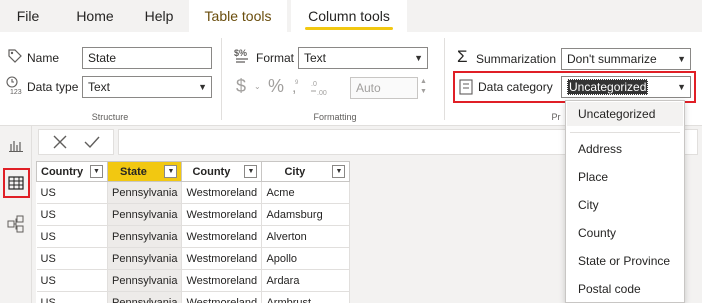  What do you see at coordinates (43, 58) in the screenshot?
I see `name-label: Name` at bounding box center [43, 58].